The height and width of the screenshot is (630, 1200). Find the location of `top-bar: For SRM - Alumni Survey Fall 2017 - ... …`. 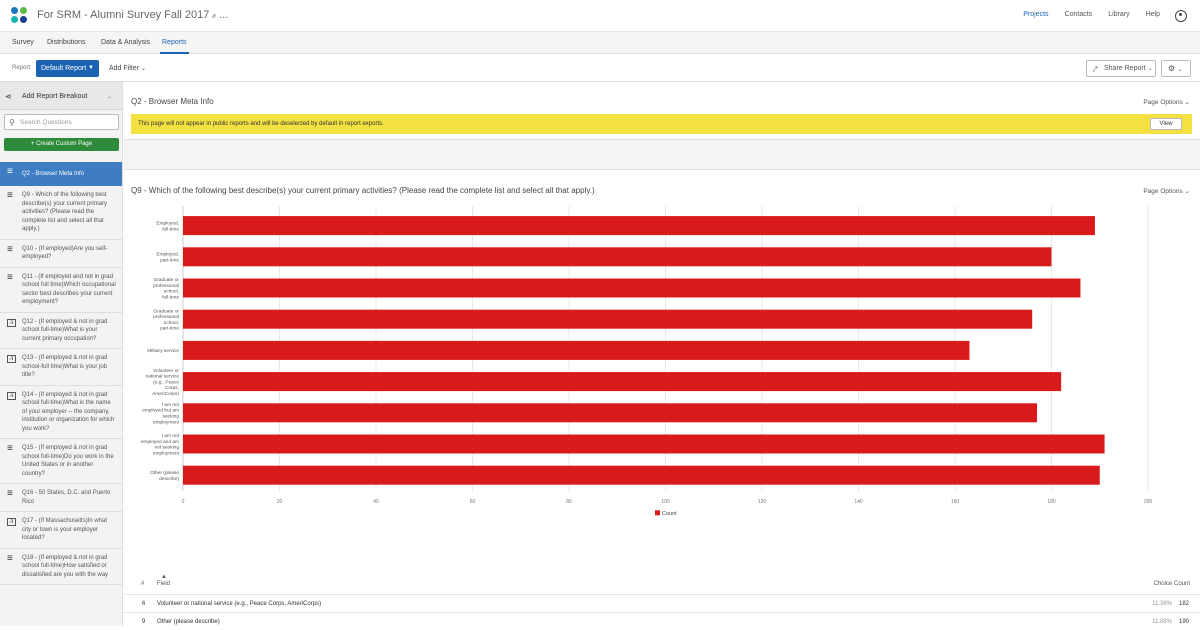

top-bar: For SRM - Alumni Survey Fall 2017 - ... … is located at coordinates (600, 16).